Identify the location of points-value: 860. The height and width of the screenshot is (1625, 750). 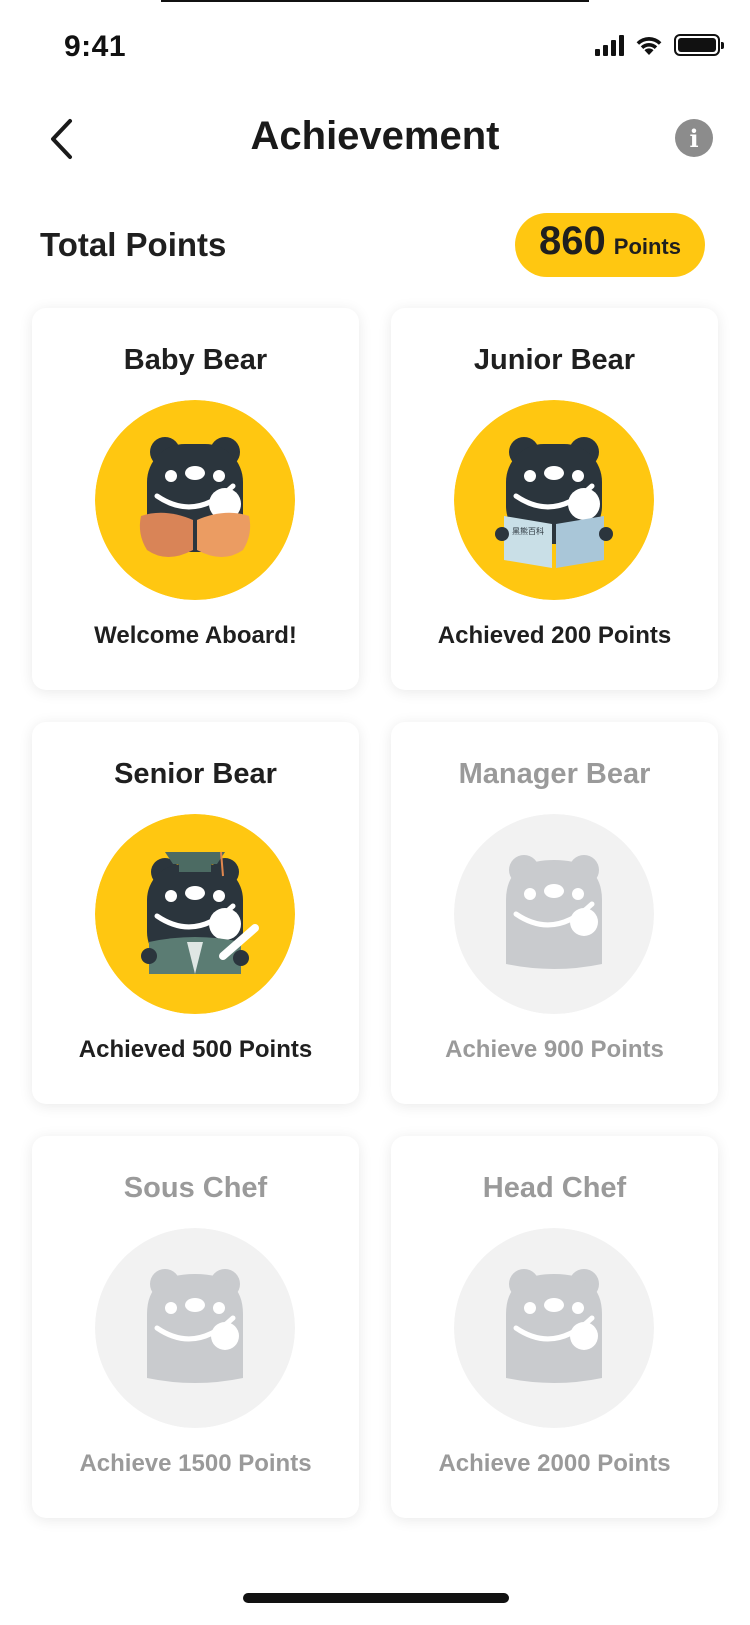
(572, 241).